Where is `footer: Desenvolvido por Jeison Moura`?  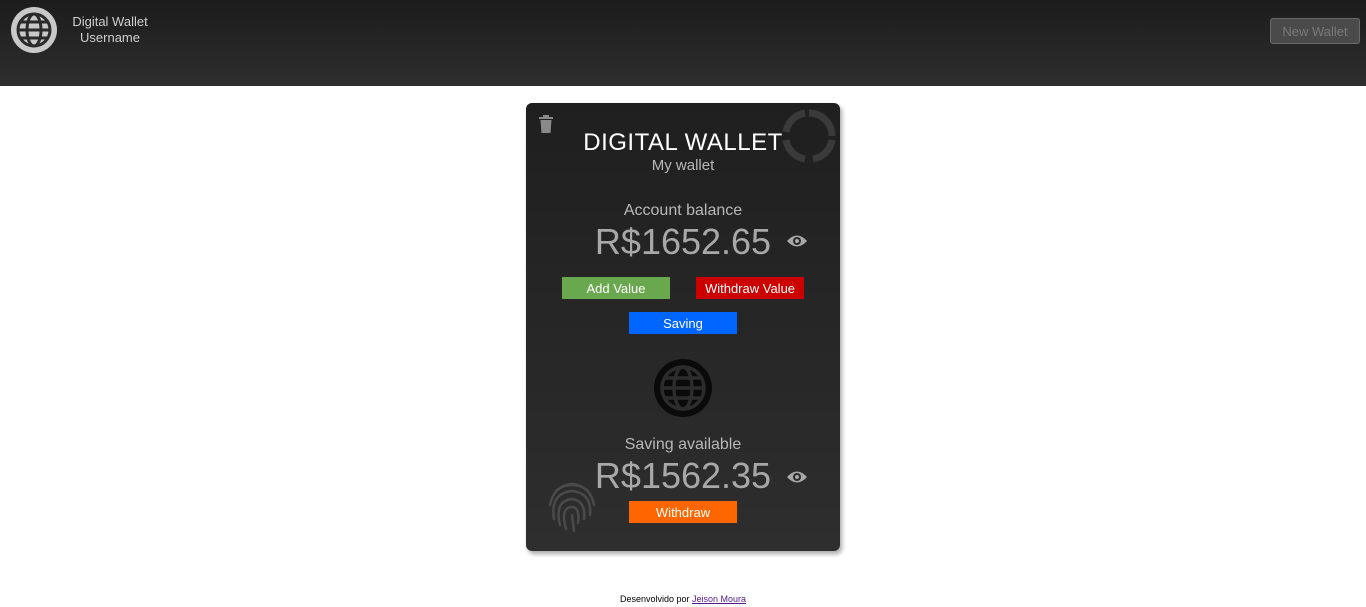
footer: Desenvolvido por Jeison Moura is located at coordinates (683, 599).